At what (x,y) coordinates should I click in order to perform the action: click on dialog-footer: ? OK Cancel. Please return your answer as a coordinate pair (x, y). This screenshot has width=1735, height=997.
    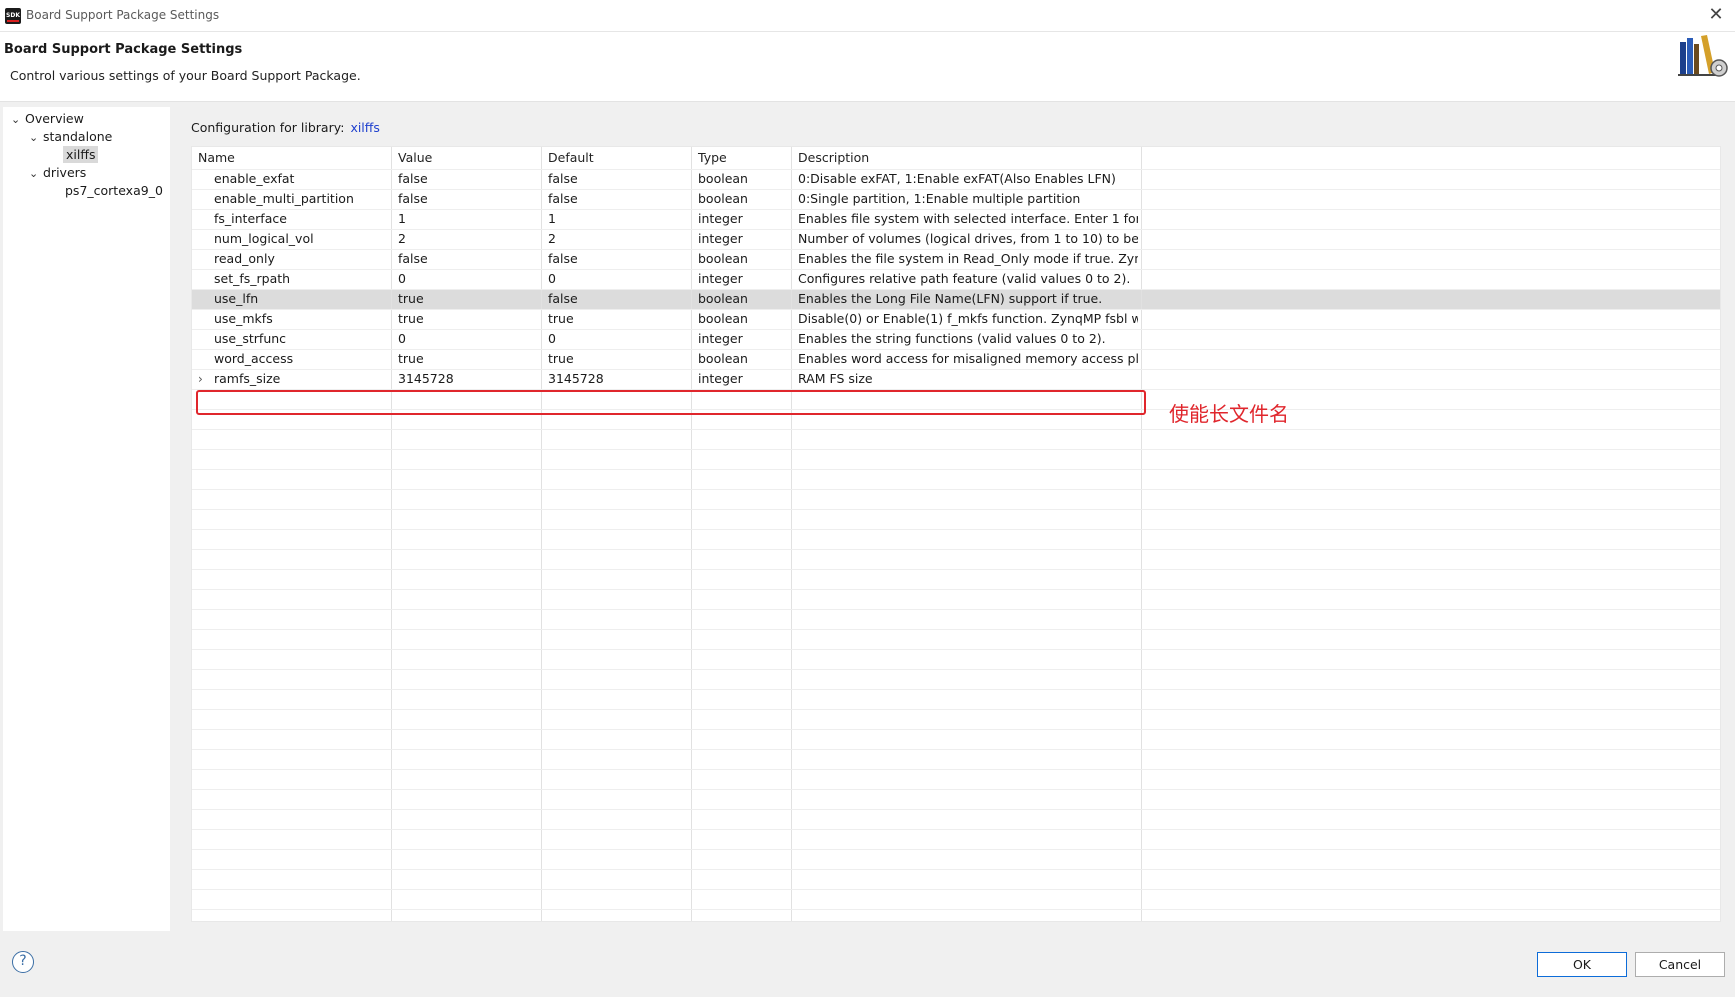
    Looking at the image, I should click on (867, 964).